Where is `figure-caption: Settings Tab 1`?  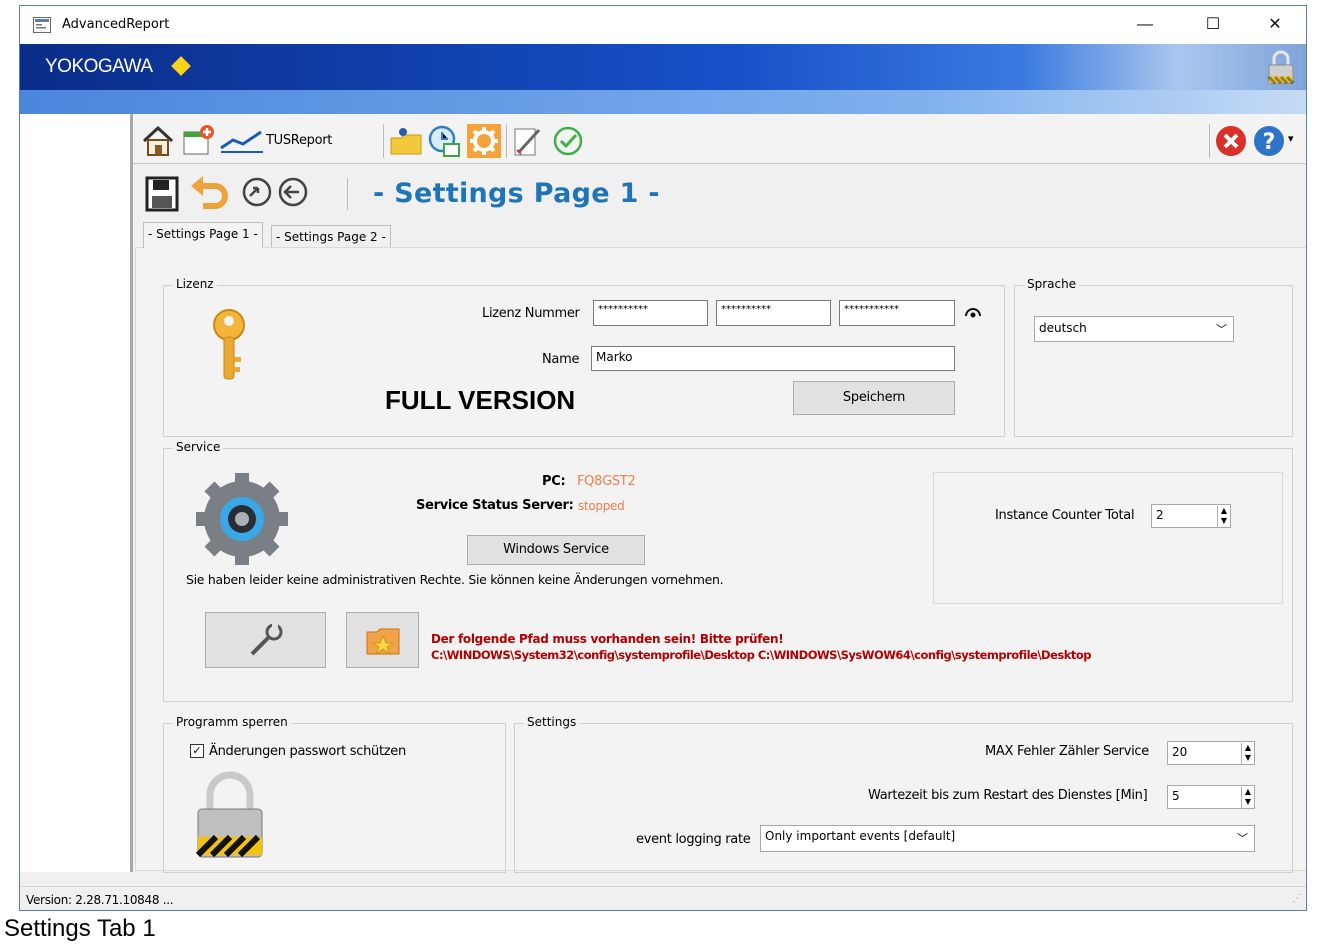 figure-caption: Settings Tab 1 is located at coordinates (80, 928).